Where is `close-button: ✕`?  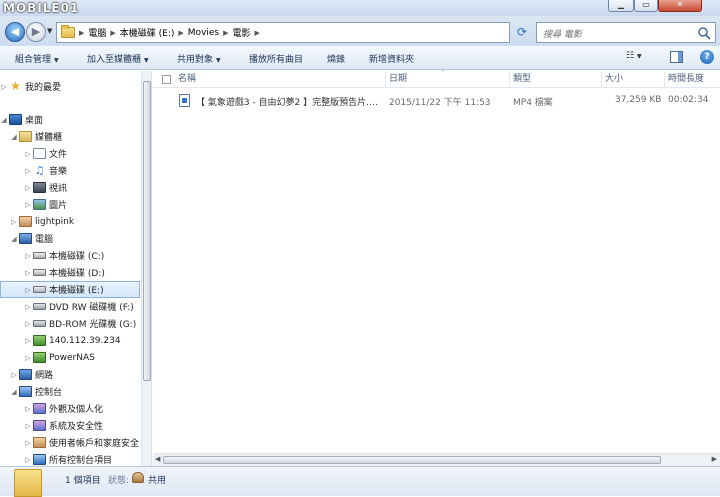
close-button: ✕ is located at coordinates (680, 6).